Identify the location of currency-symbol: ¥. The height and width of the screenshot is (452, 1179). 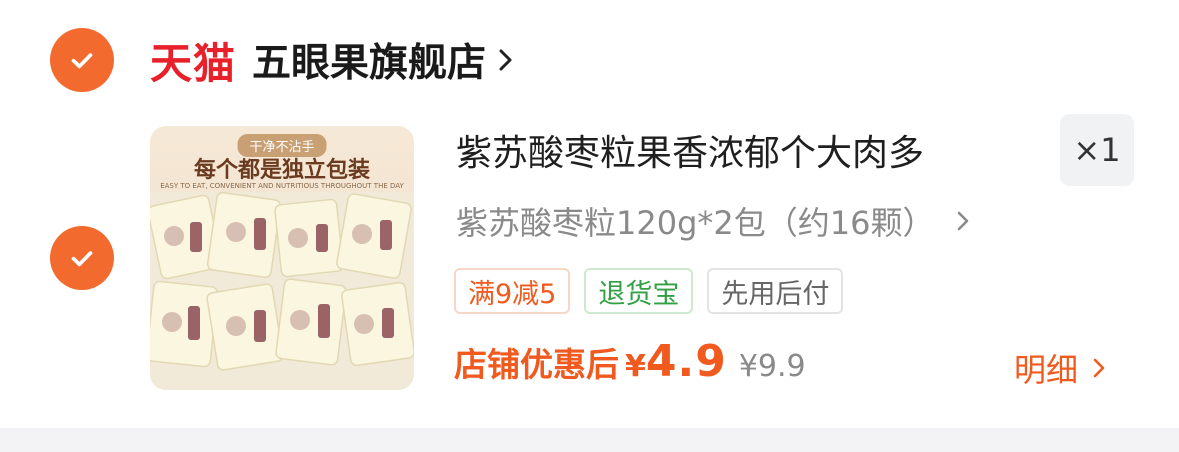
(635, 366).